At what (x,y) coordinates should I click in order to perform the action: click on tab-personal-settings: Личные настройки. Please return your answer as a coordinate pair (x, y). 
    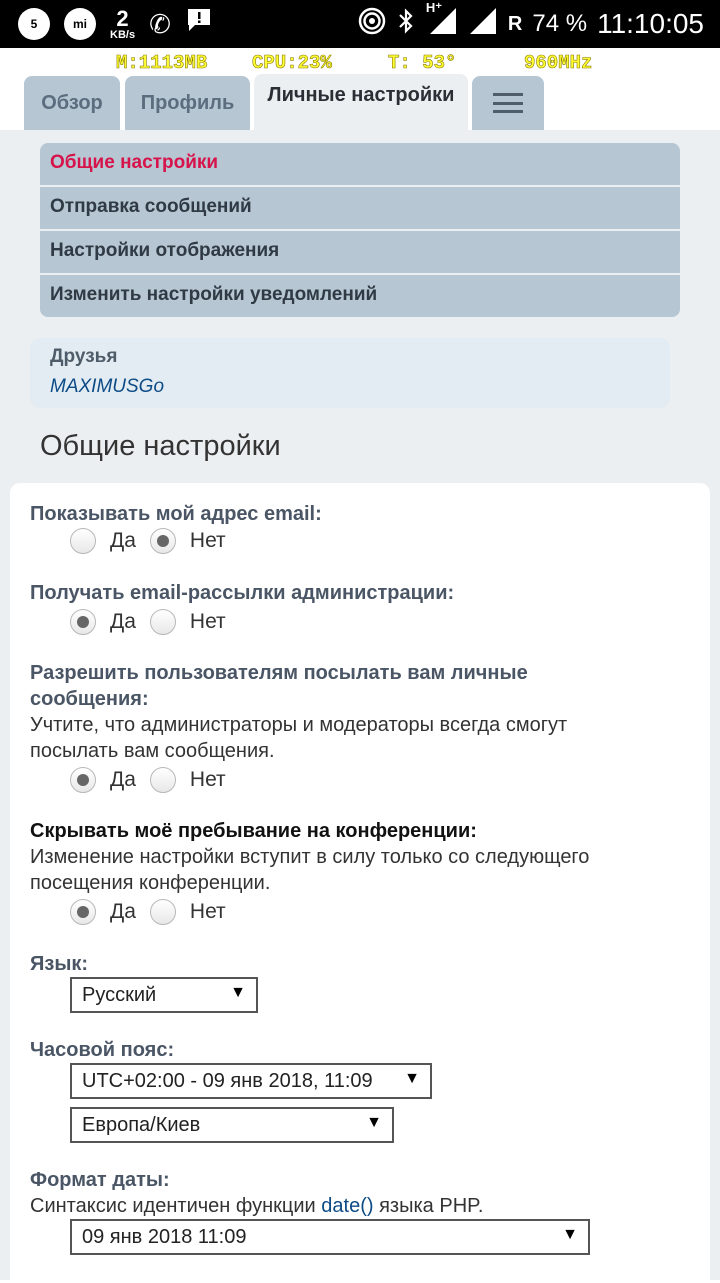
    Looking at the image, I should click on (361, 103).